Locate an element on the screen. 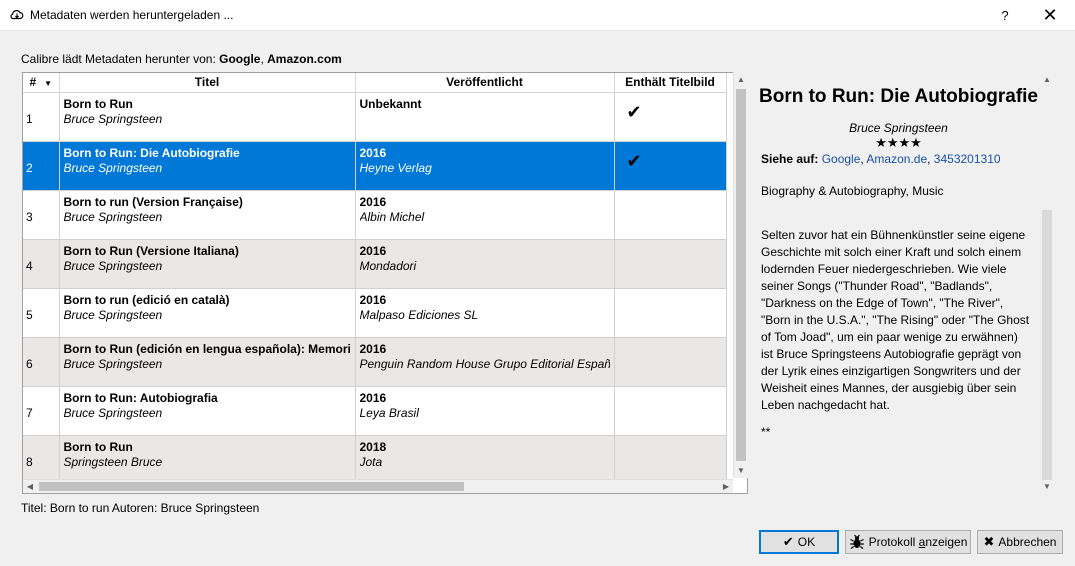 This screenshot has width=1075, height=566. column-header-title: Titel is located at coordinates (207, 83).